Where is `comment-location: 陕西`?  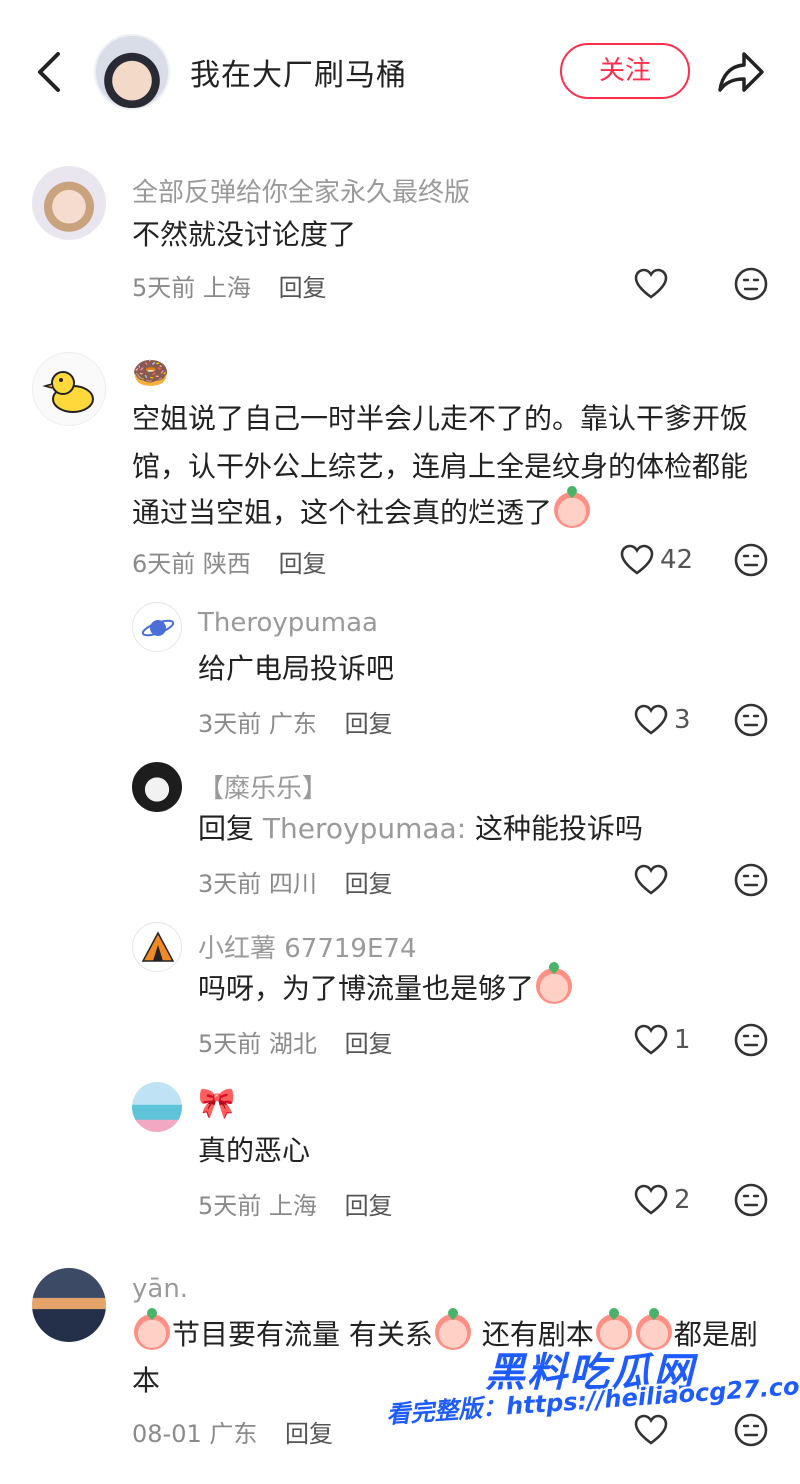 comment-location: 陕西 is located at coordinates (226, 564).